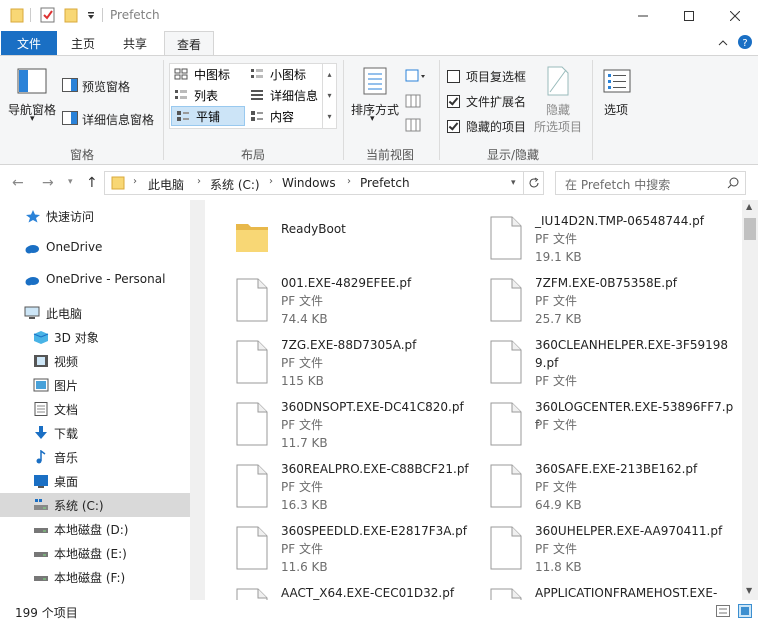 This screenshot has height=624, width=758. Describe the element at coordinates (617, 82) in the screenshot. I see `options-icon` at that location.